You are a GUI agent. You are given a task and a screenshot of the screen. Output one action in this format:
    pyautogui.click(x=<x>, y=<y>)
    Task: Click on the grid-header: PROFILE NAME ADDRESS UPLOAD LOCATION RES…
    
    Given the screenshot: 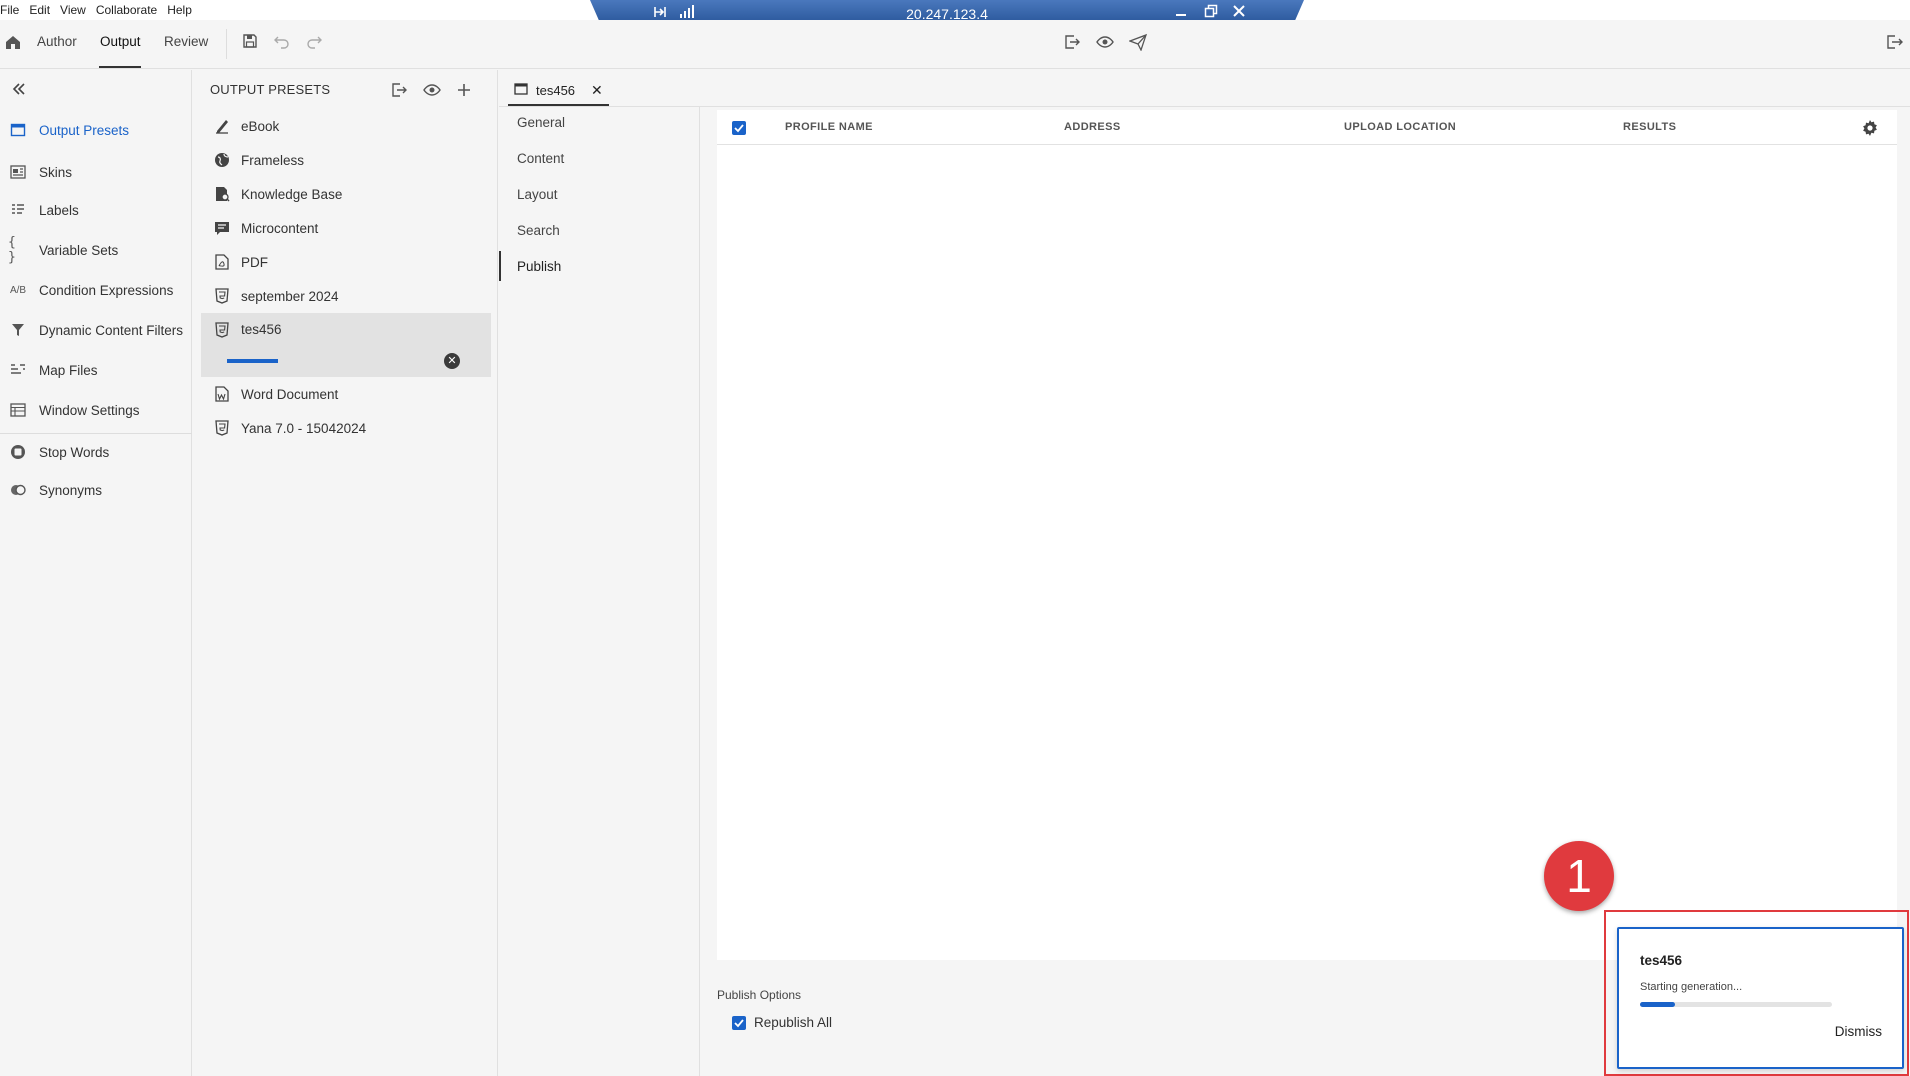 What is the action you would take?
    pyautogui.click(x=1307, y=127)
    